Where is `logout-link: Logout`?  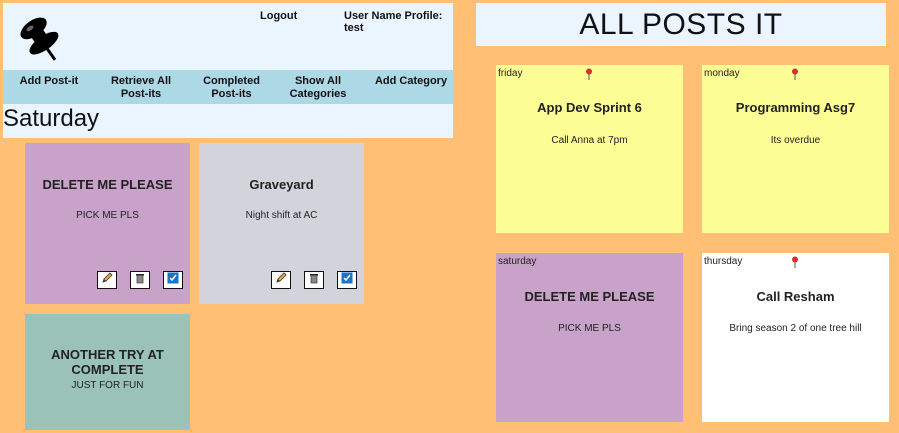
logout-link: Logout is located at coordinates (278, 16).